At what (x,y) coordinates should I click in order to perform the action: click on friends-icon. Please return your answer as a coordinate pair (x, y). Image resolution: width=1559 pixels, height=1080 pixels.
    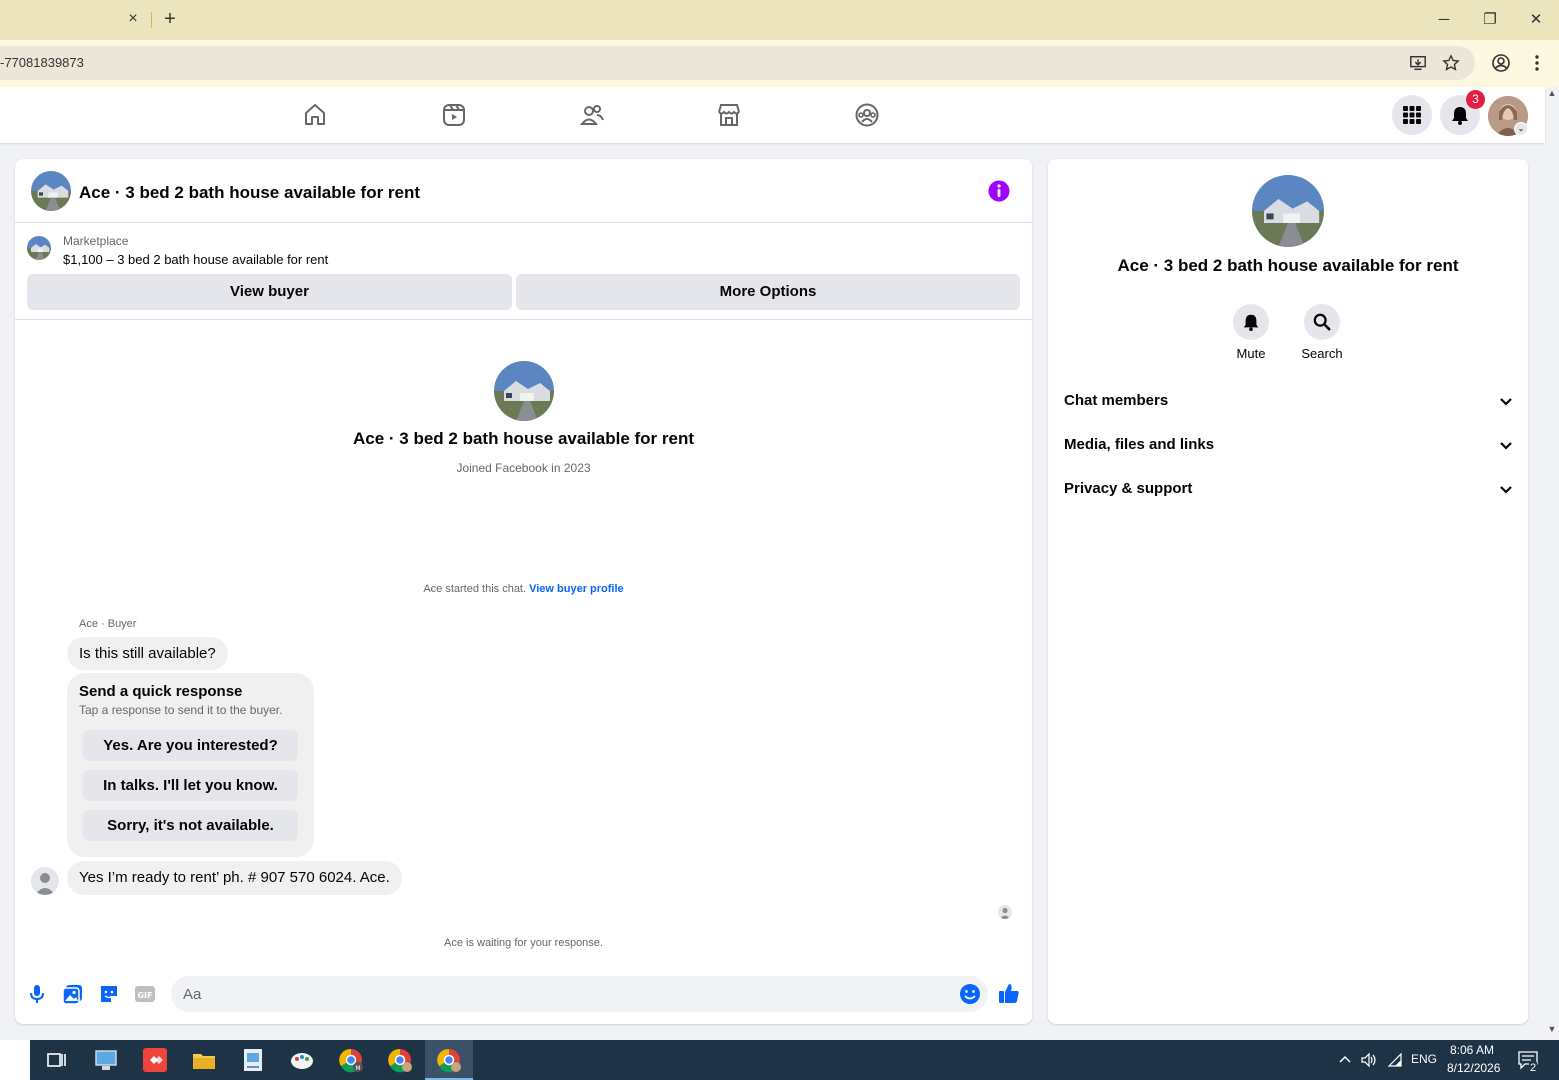
    Looking at the image, I should click on (592, 115).